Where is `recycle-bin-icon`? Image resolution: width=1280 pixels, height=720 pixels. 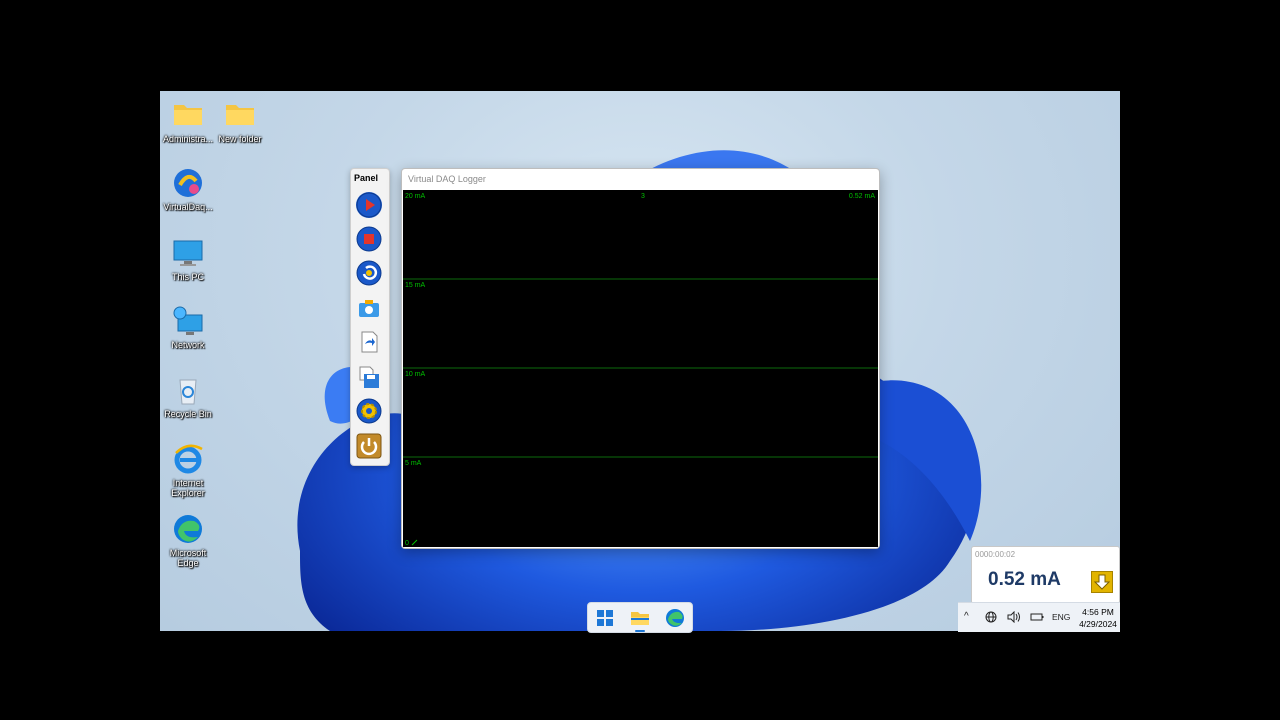 recycle-bin-icon is located at coordinates (188, 390).